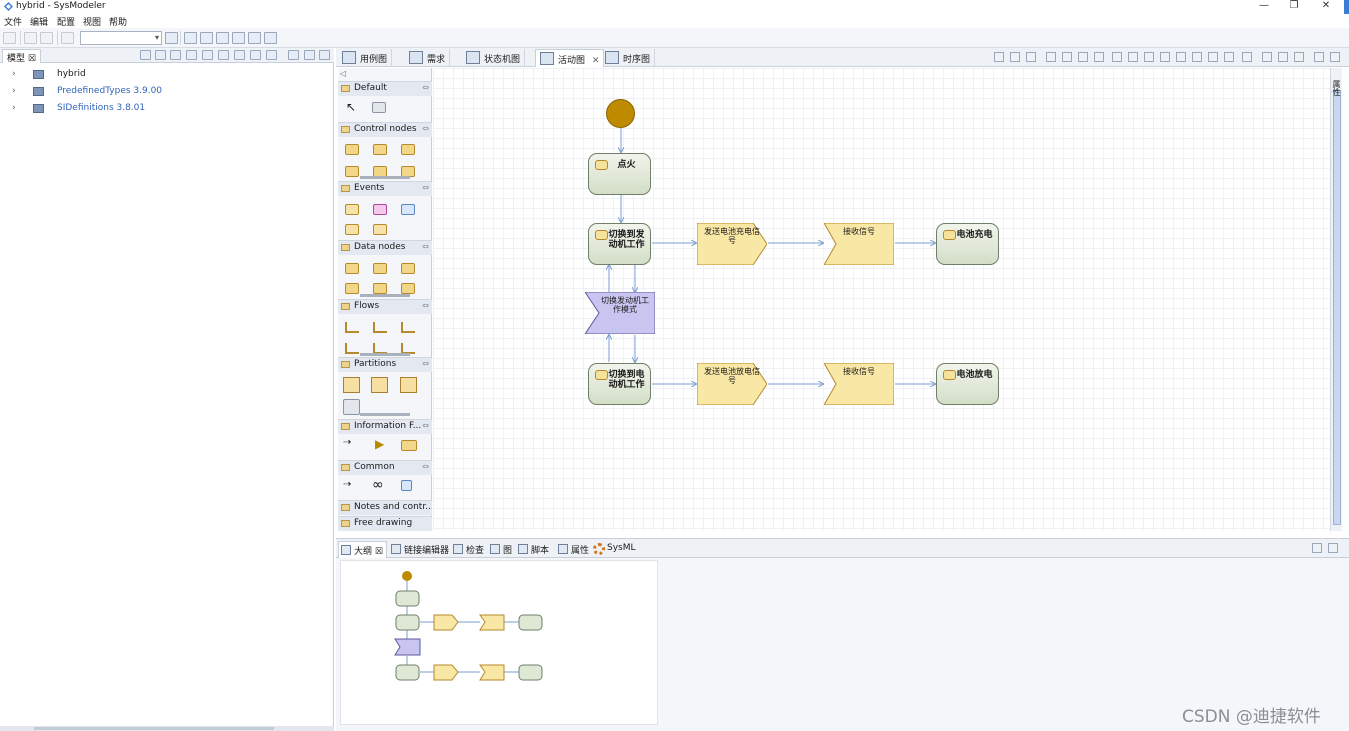  I want to click on redo-icon, so click(46, 38).